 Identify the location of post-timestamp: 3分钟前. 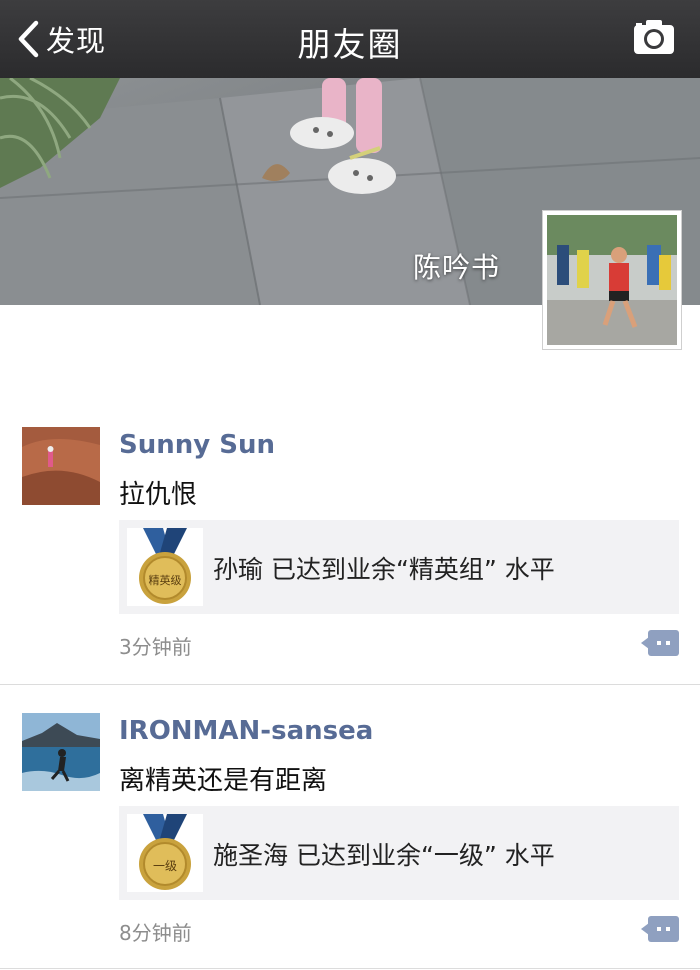
(155, 647).